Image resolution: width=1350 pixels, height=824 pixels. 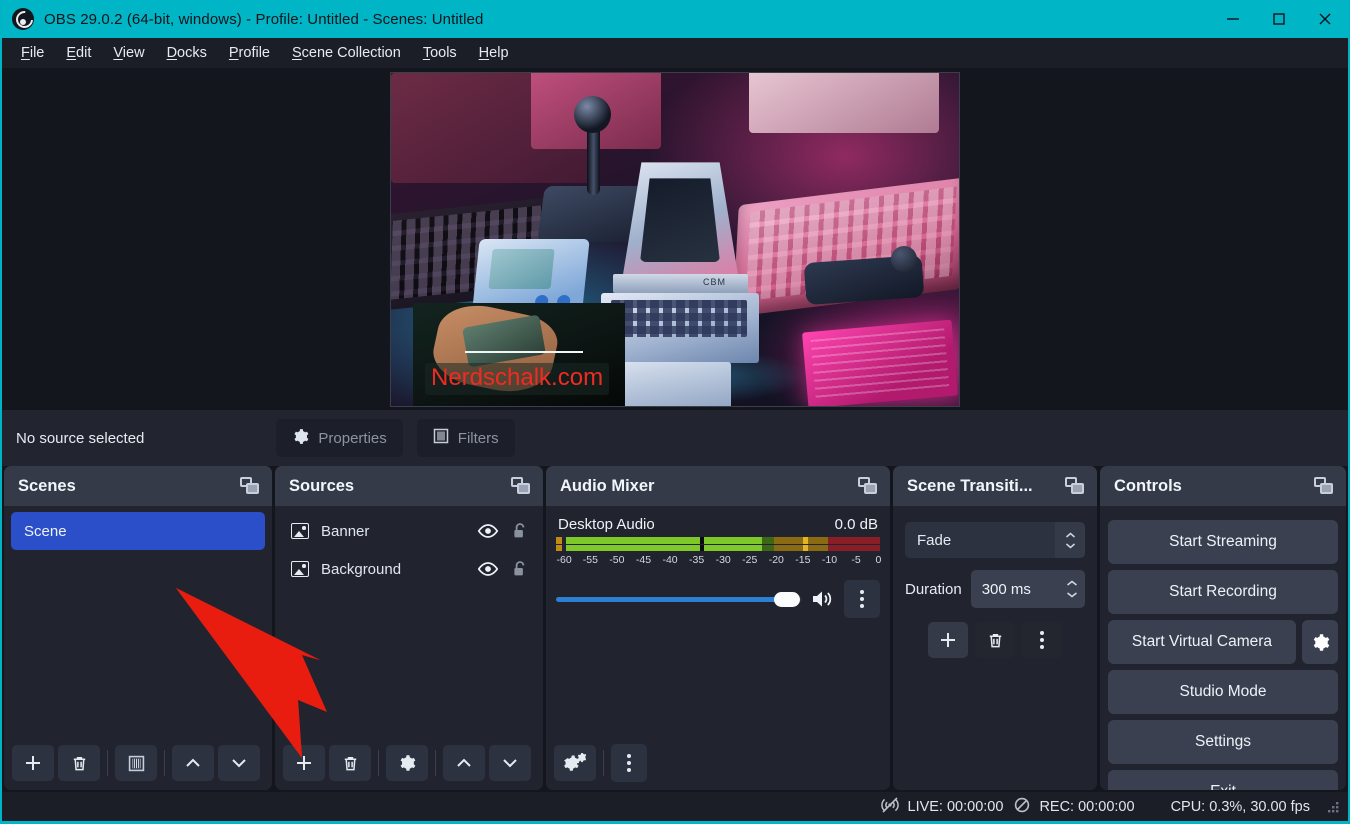 What do you see at coordinates (239, 763) in the screenshot?
I see `move-scene-down-button` at bounding box center [239, 763].